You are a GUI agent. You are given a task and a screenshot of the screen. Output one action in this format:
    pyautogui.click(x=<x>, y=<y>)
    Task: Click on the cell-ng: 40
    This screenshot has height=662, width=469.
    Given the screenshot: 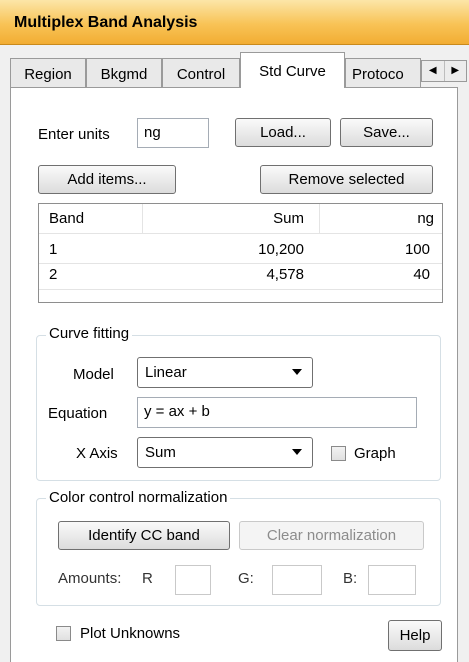 What is the action you would take?
    pyautogui.click(x=421, y=274)
    